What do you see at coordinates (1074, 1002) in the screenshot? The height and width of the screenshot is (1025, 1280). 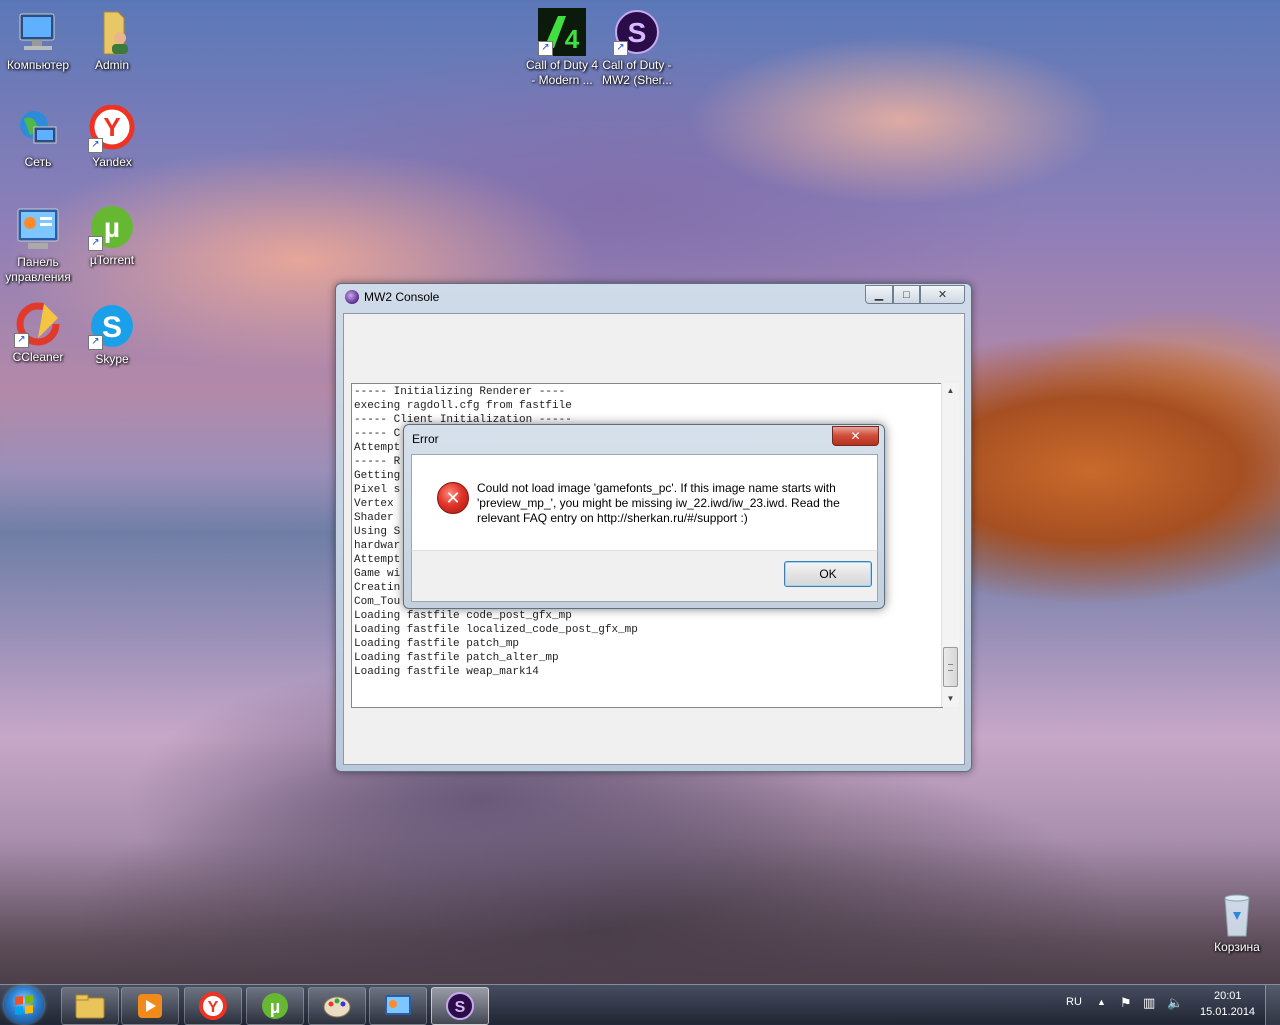 I see `language-indicator: RU` at bounding box center [1074, 1002].